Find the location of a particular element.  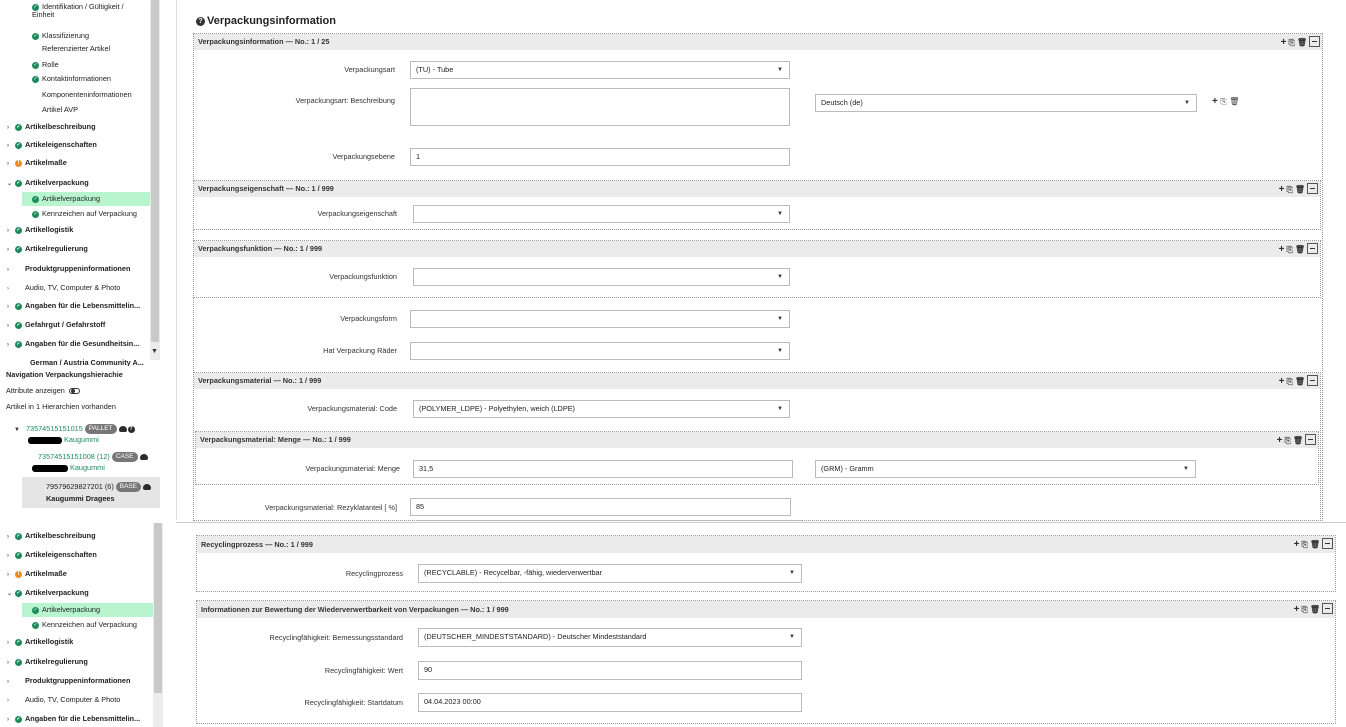

sidebar-item-label: Artikelbeschreibung is located at coordinates (60, 126).